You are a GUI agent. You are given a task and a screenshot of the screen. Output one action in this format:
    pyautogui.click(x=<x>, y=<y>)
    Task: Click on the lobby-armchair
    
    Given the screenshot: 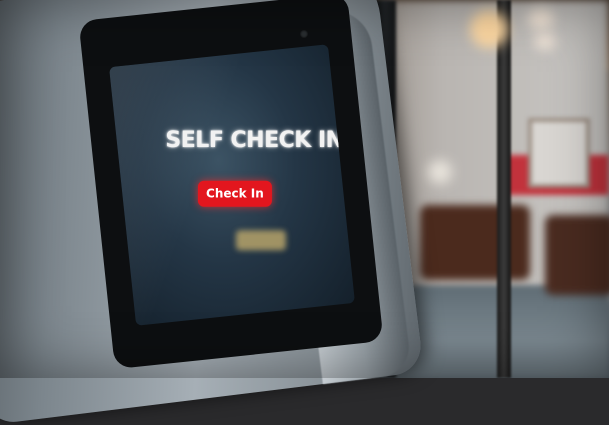 What is the action you would take?
    pyautogui.click(x=577, y=255)
    